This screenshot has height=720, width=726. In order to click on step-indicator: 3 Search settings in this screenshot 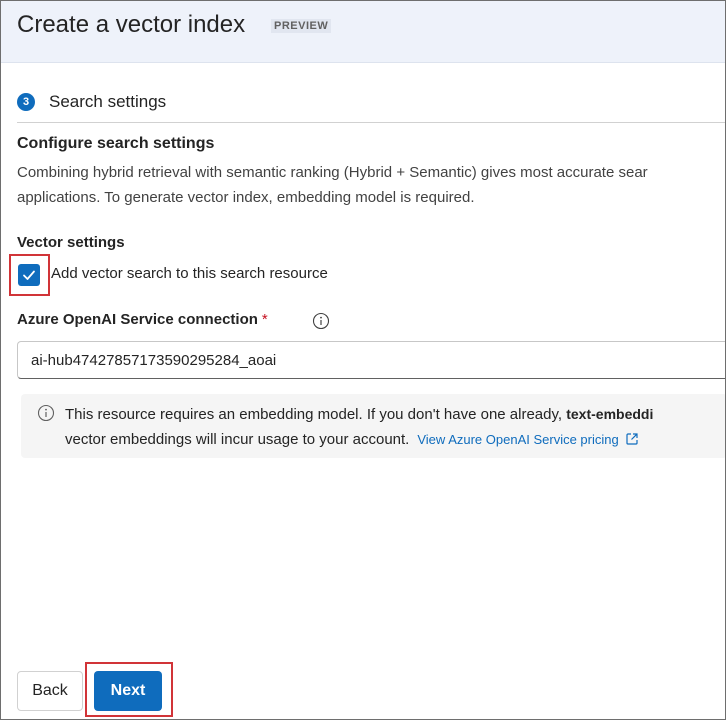, I will do `click(91, 102)`.